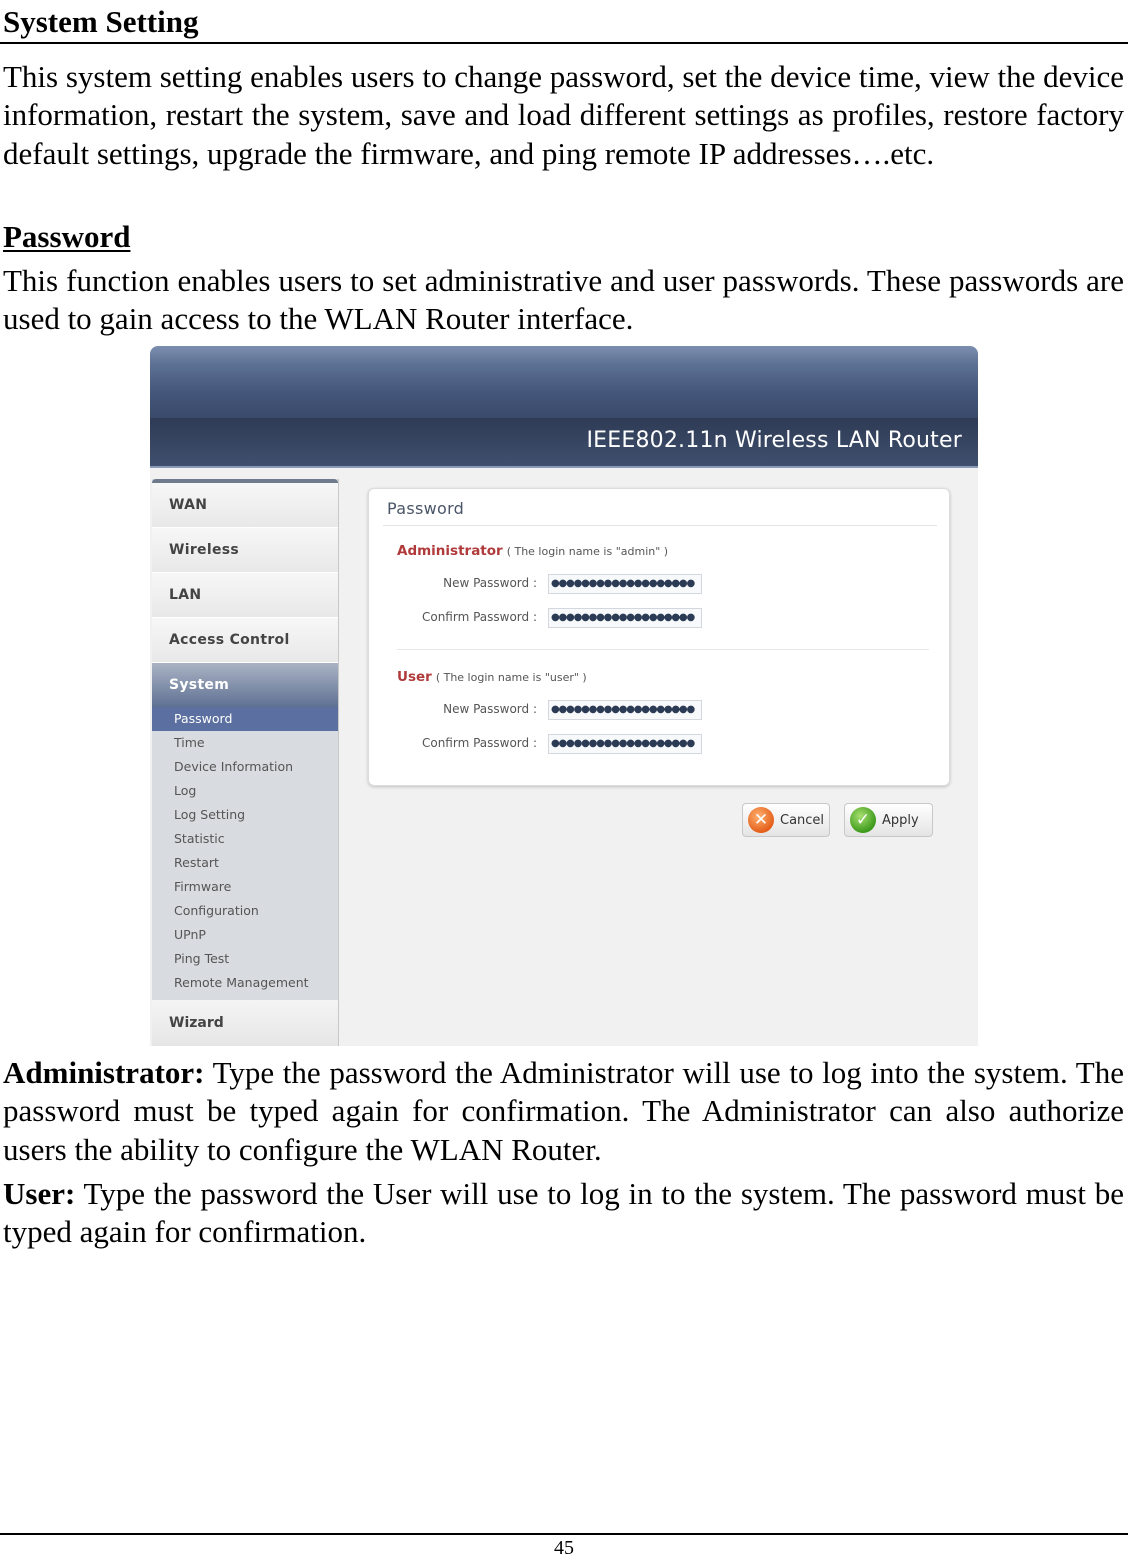 The image size is (1128, 1559). Describe the element at coordinates (660, 525) in the screenshot. I see `panel-divider` at that location.